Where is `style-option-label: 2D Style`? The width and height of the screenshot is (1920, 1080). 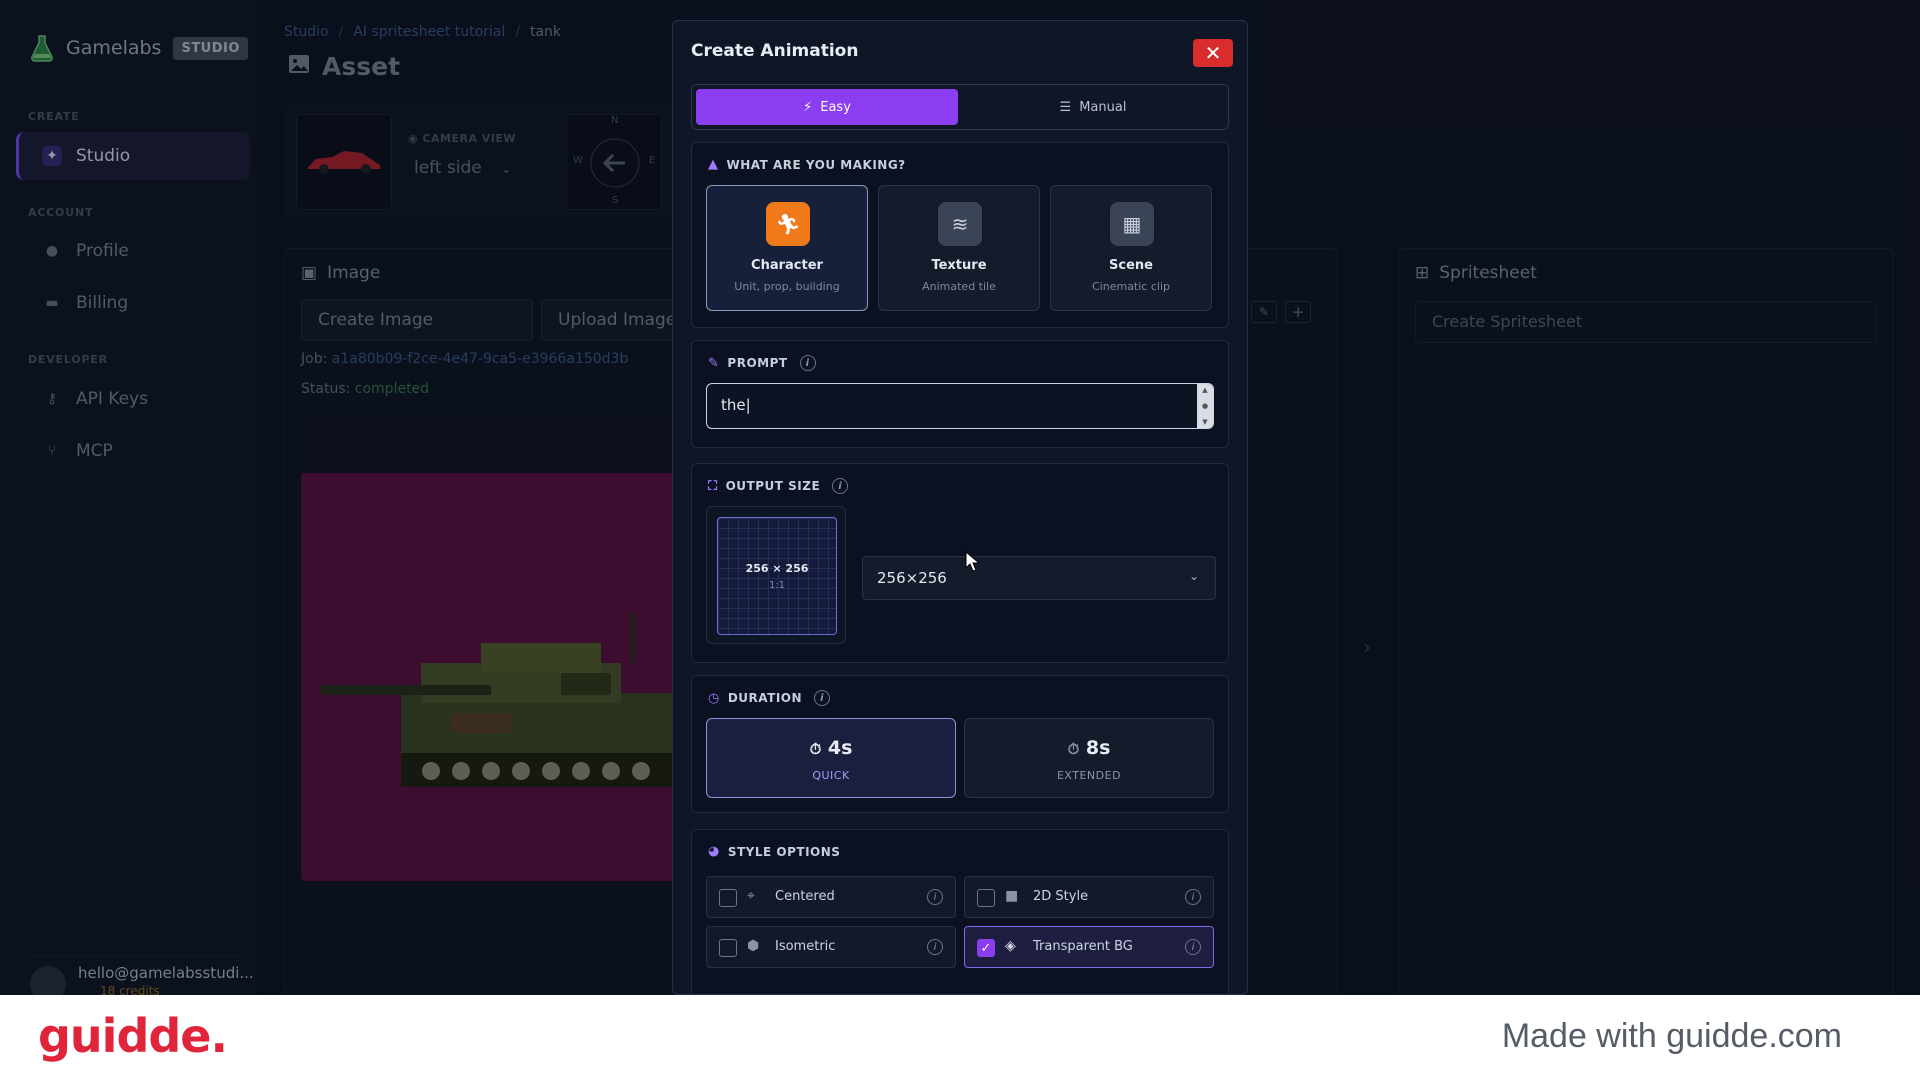
style-option-label: 2D Style is located at coordinates (1061, 896).